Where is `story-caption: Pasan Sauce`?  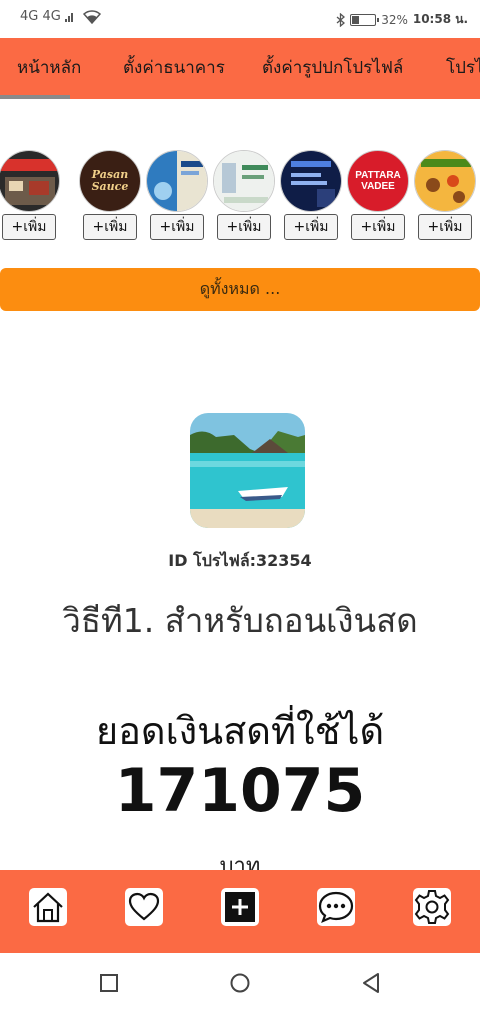 story-caption: Pasan Sauce is located at coordinates (110, 180).